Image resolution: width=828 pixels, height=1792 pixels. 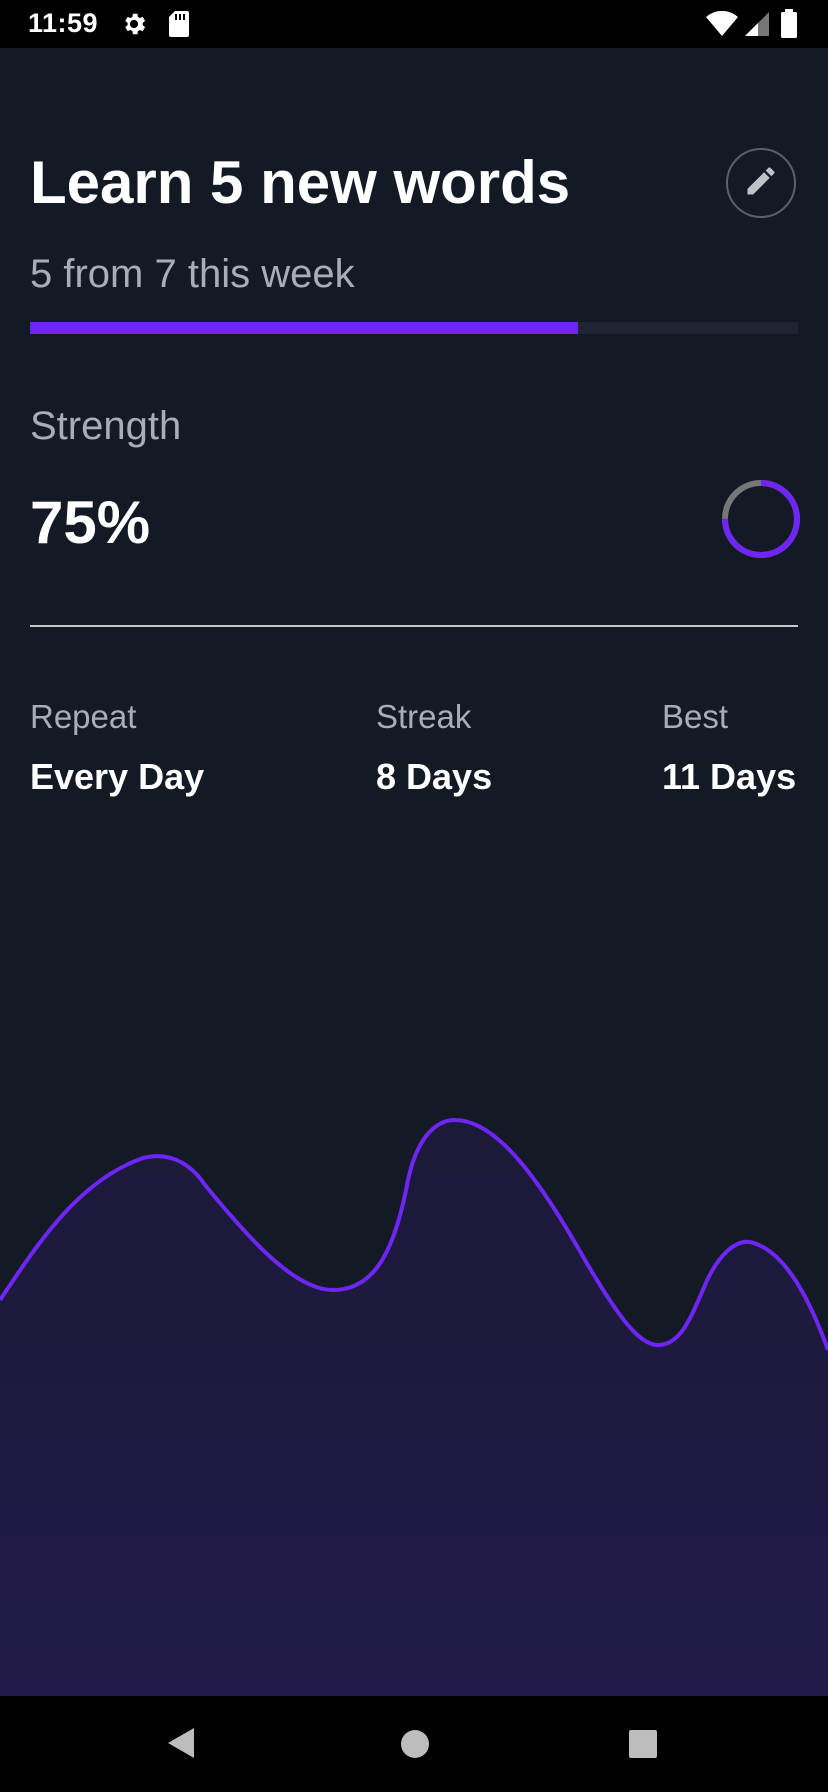 I want to click on best-label: Best, so click(x=695, y=716).